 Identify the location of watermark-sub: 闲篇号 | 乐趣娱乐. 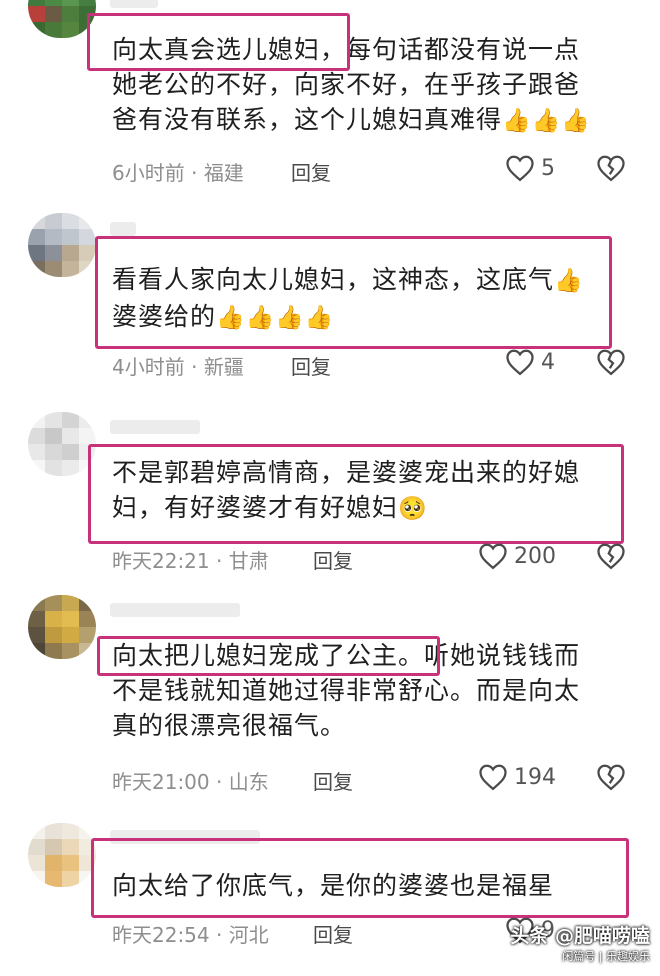
(606, 956).